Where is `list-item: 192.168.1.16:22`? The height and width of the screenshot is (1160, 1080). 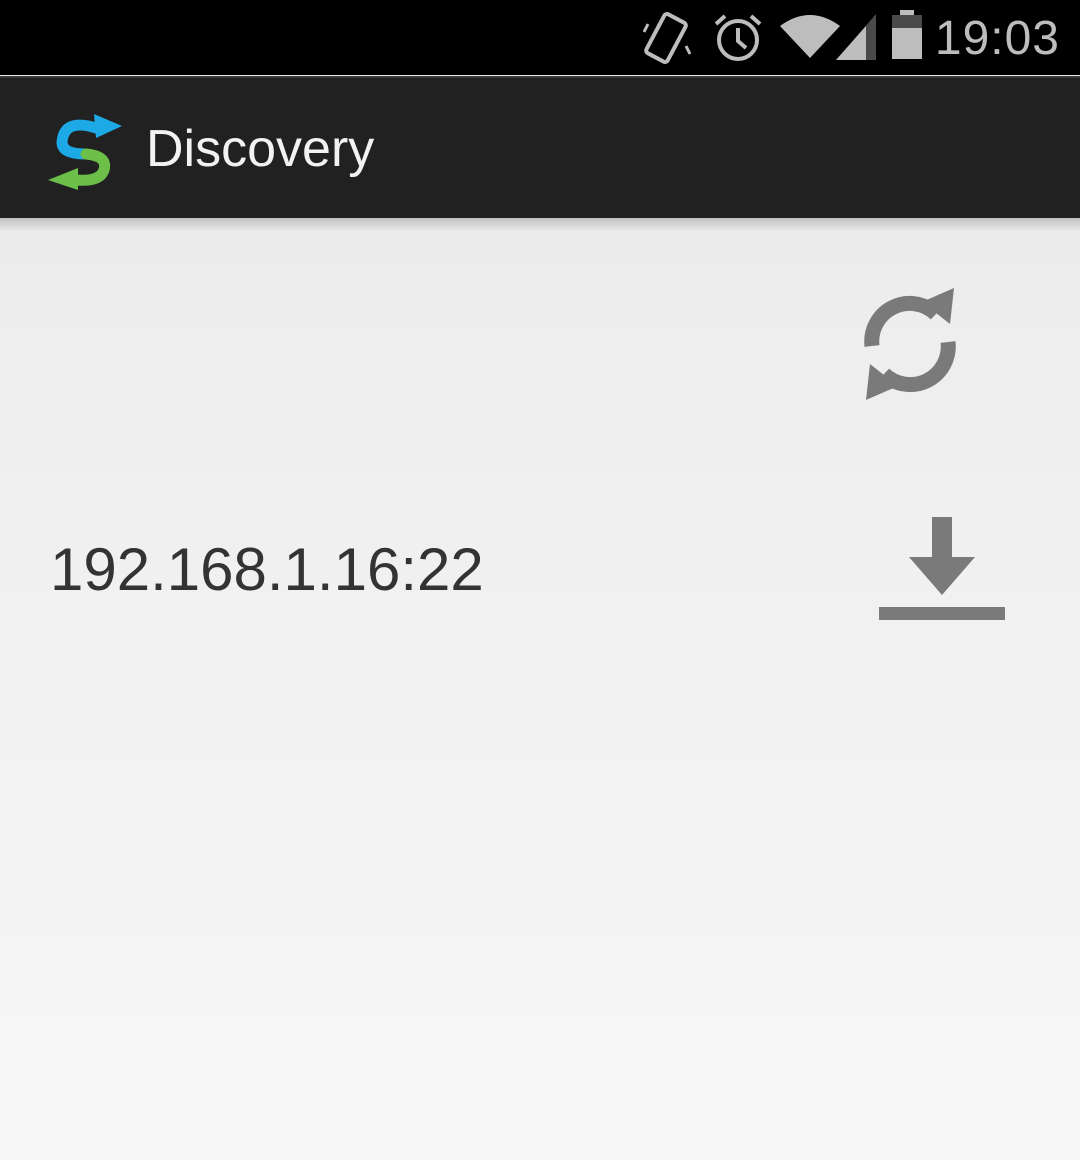 list-item: 192.168.1.16:22 is located at coordinates (540, 570).